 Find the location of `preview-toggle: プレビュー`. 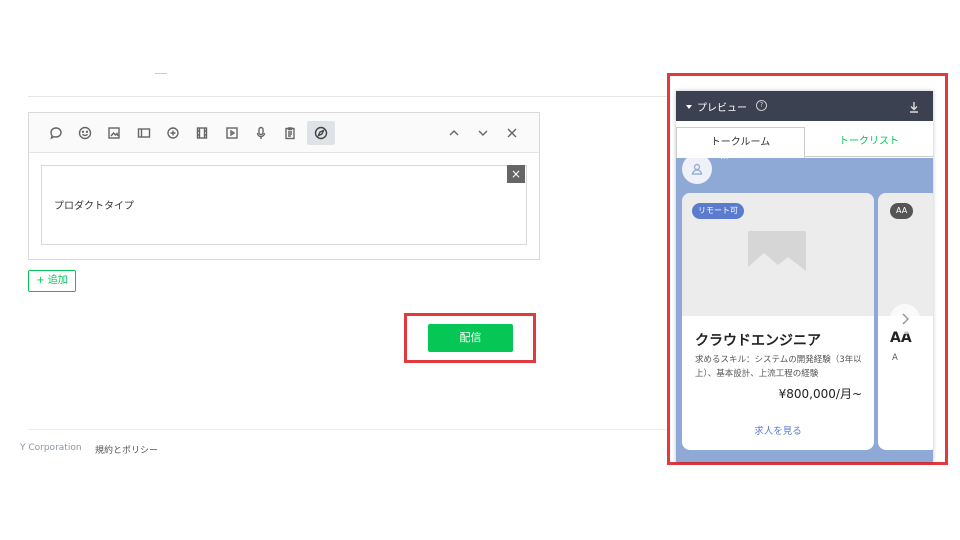

preview-toggle: プレビュー is located at coordinates (716, 106).